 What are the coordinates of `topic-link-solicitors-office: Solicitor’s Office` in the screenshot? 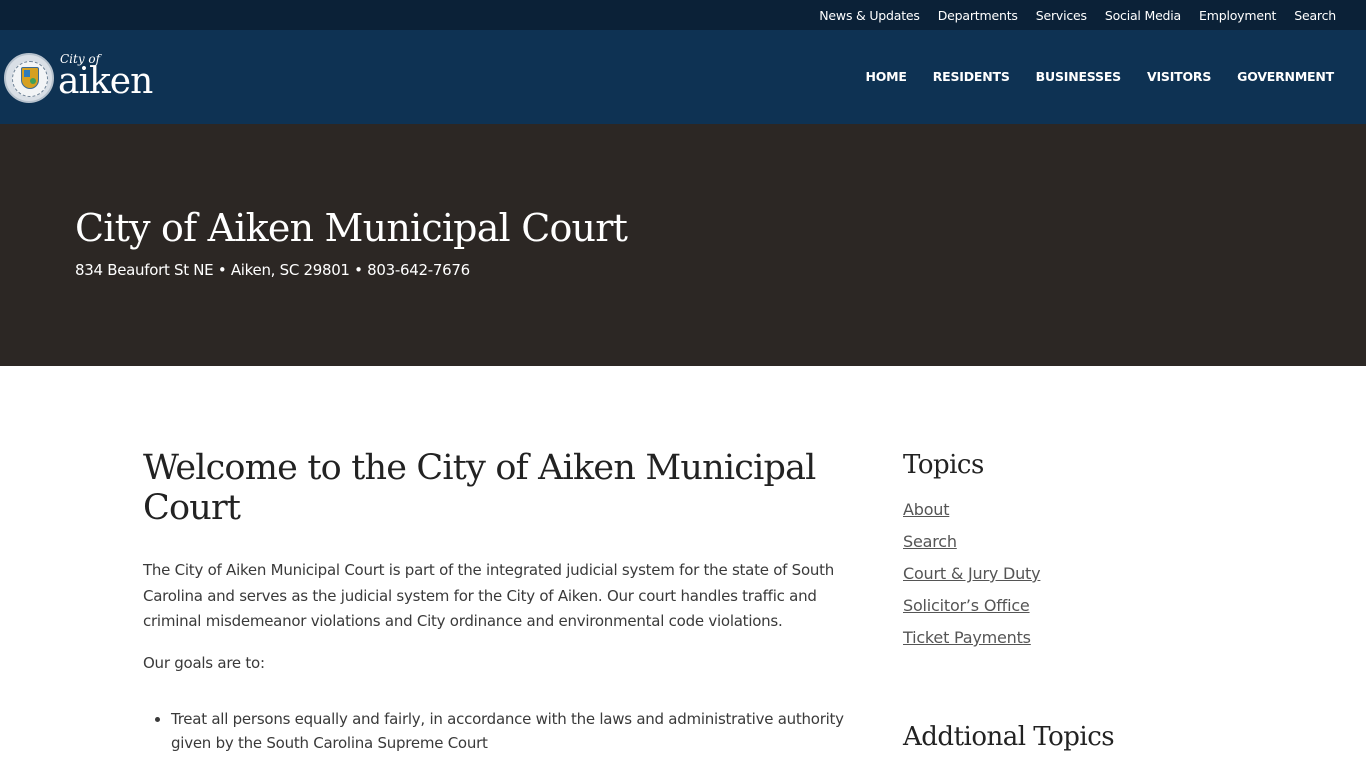 It's located at (966, 605).